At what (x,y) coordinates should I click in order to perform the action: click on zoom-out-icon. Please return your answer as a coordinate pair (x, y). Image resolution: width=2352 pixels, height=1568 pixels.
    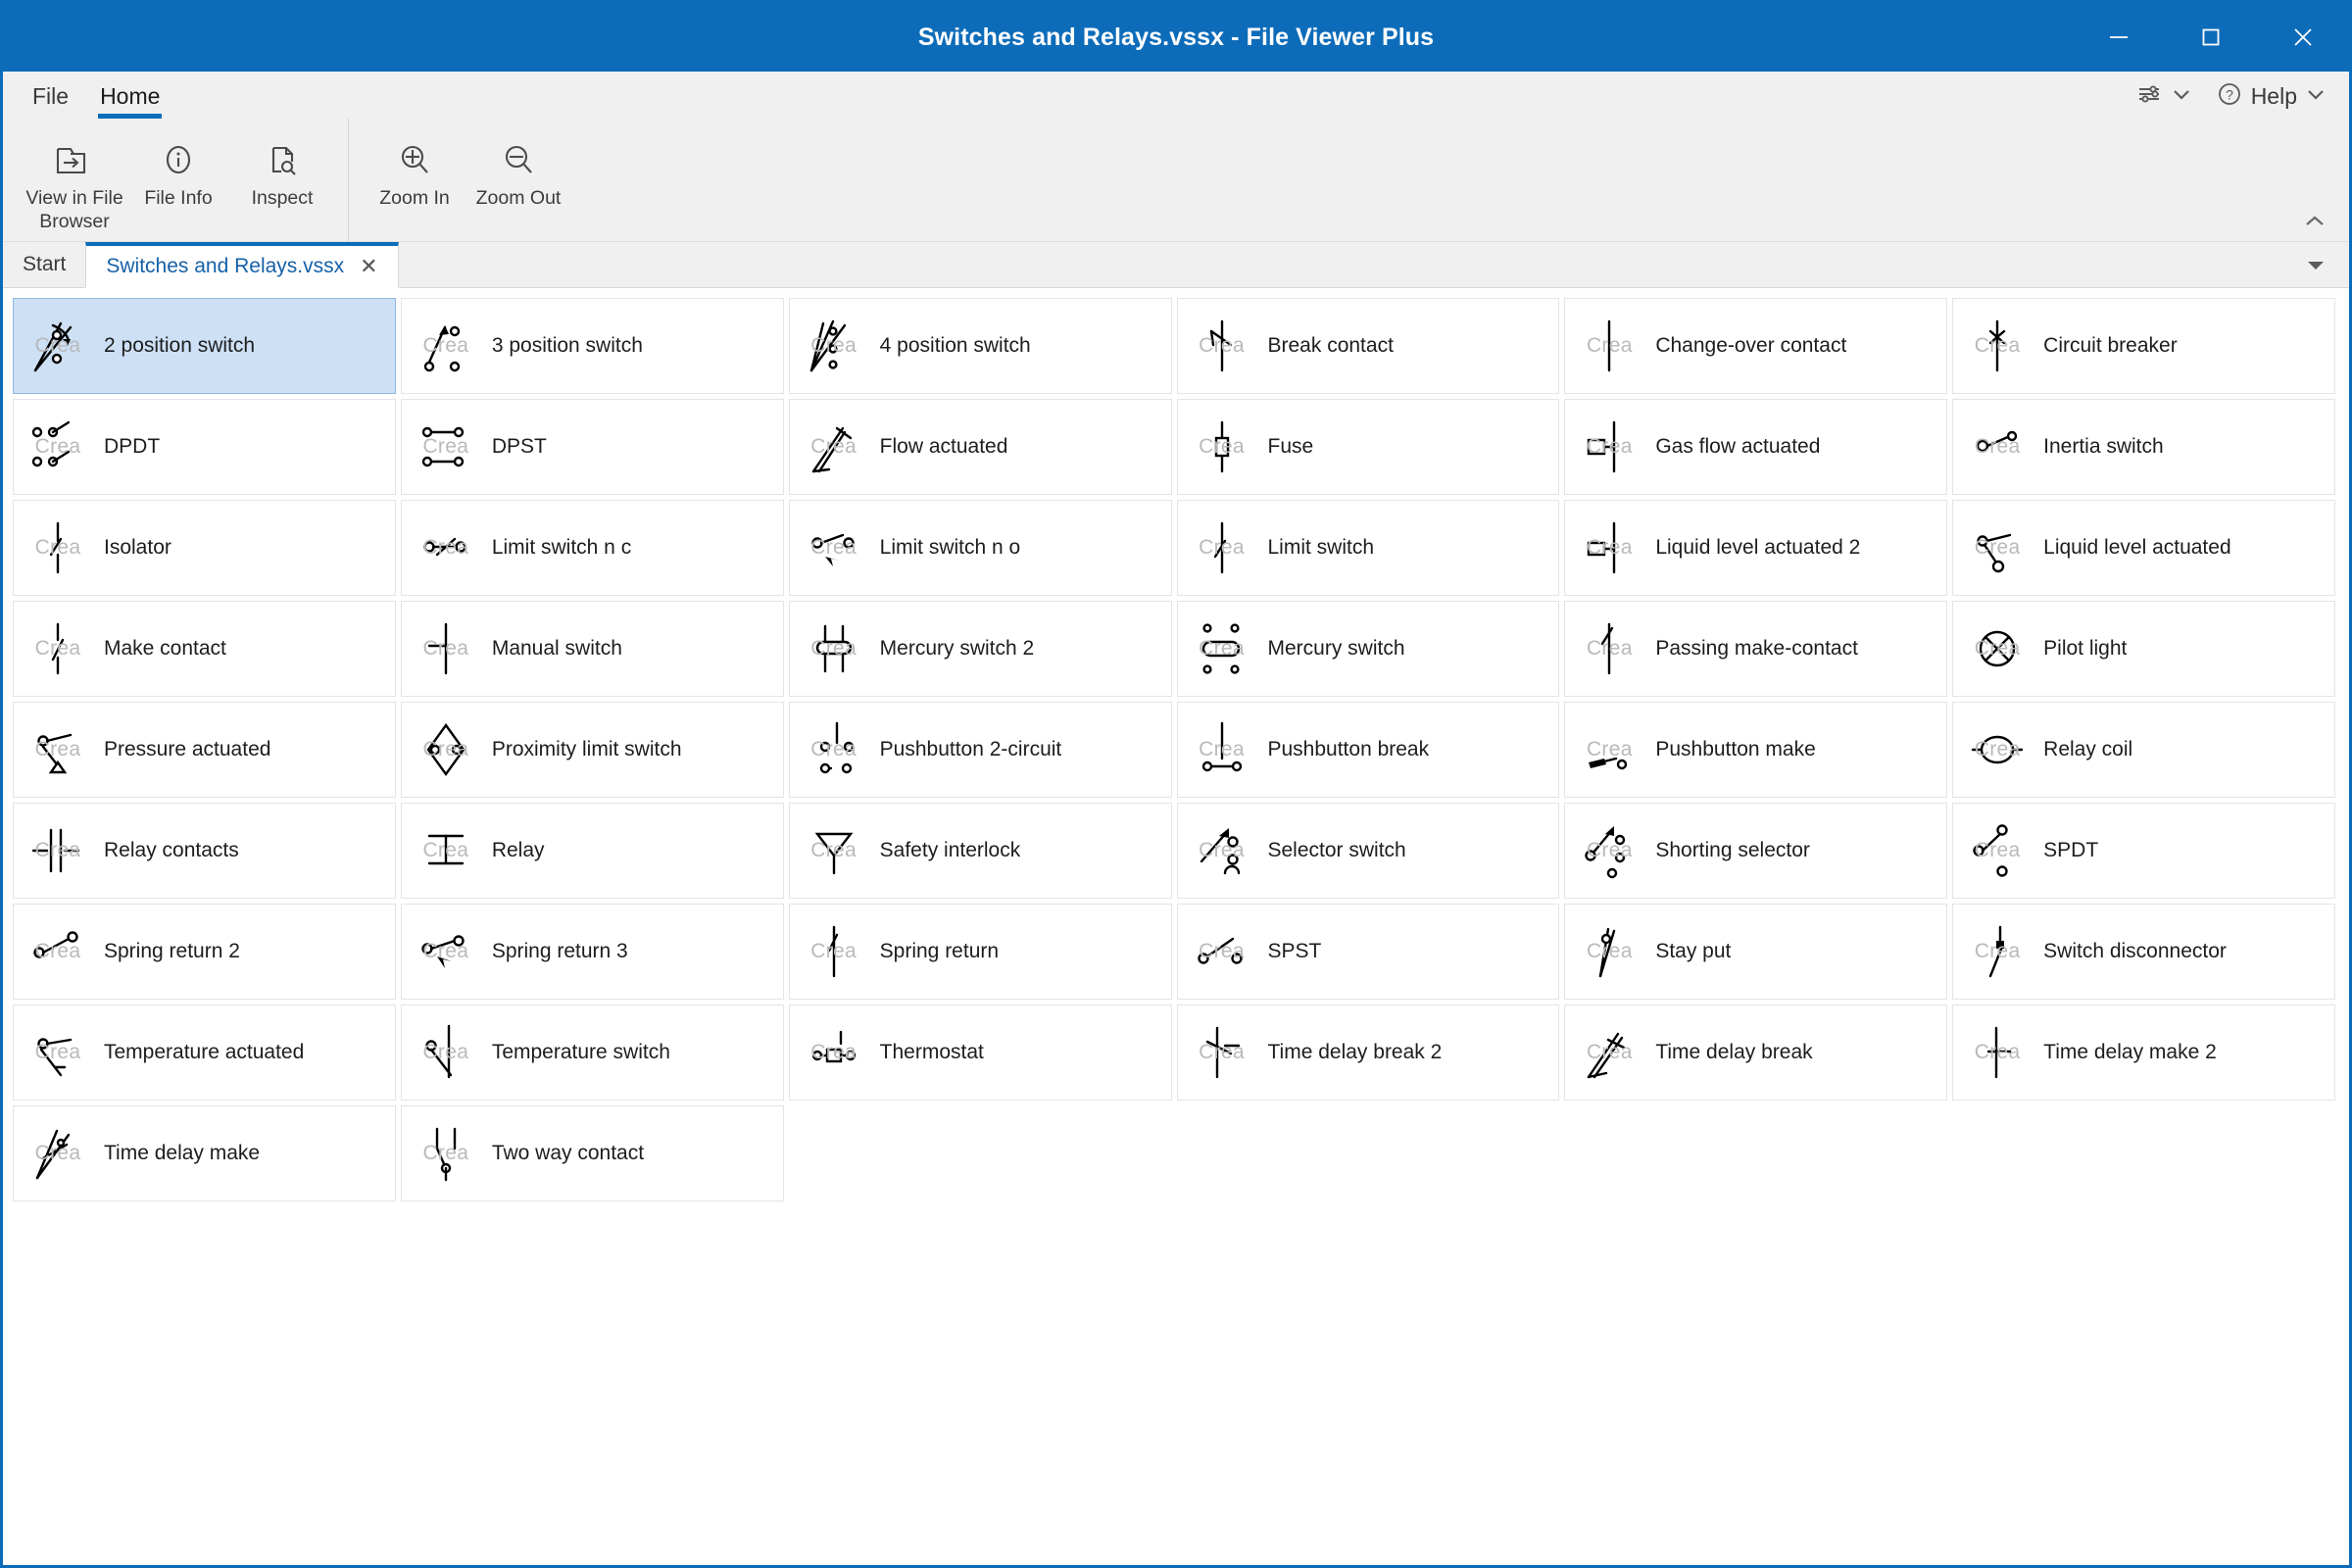
    Looking at the image, I should click on (518, 159).